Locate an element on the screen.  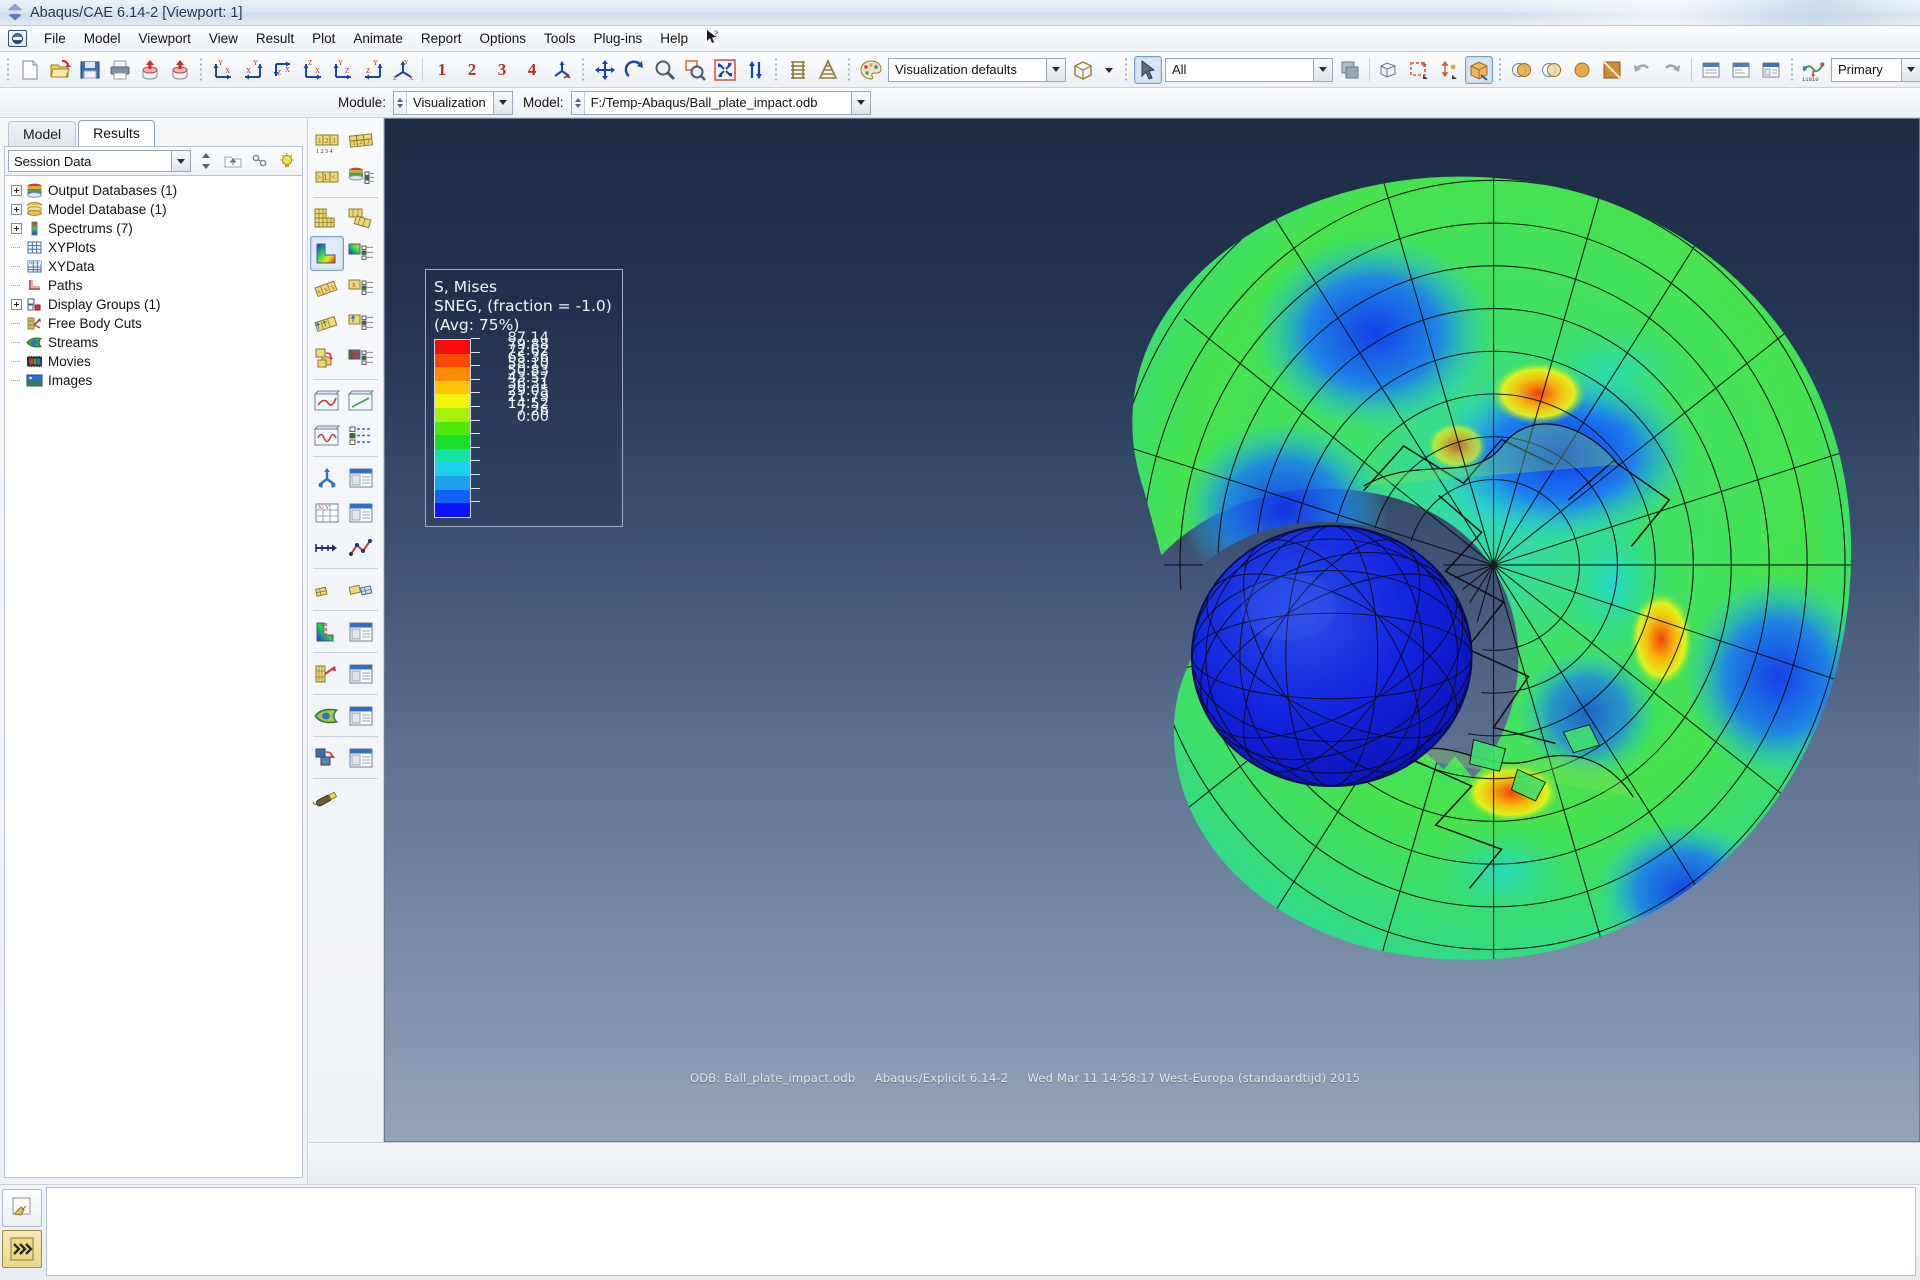
contour-options-icon is located at coordinates (327, 253).